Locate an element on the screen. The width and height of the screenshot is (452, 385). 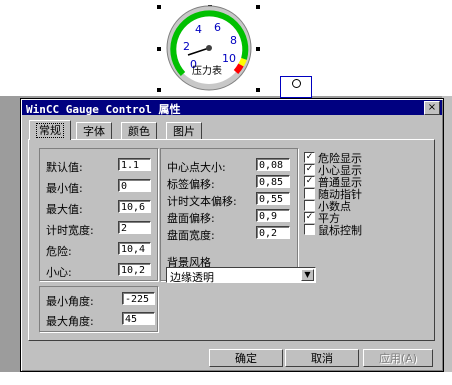
caution-label: 小心: is located at coordinates (59, 272).